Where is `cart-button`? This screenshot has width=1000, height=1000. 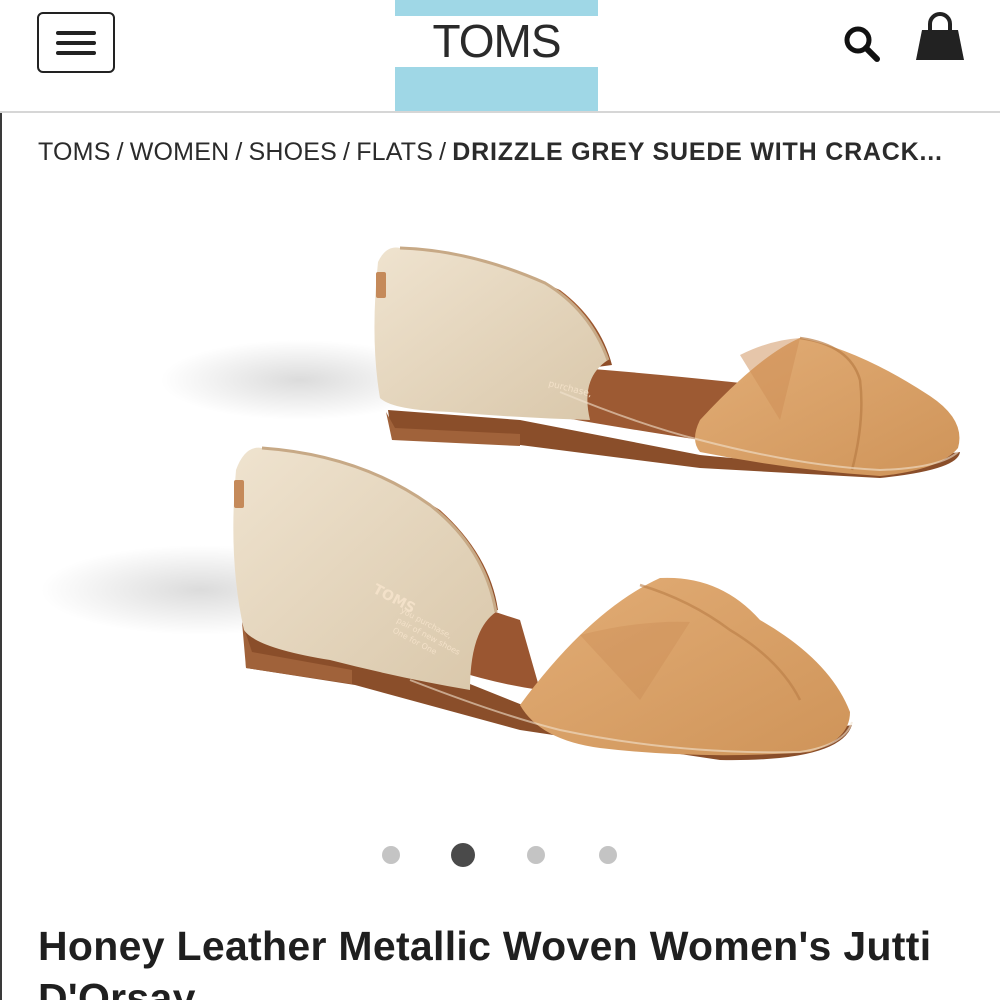 cart-button is located at coordinates (940, 41).